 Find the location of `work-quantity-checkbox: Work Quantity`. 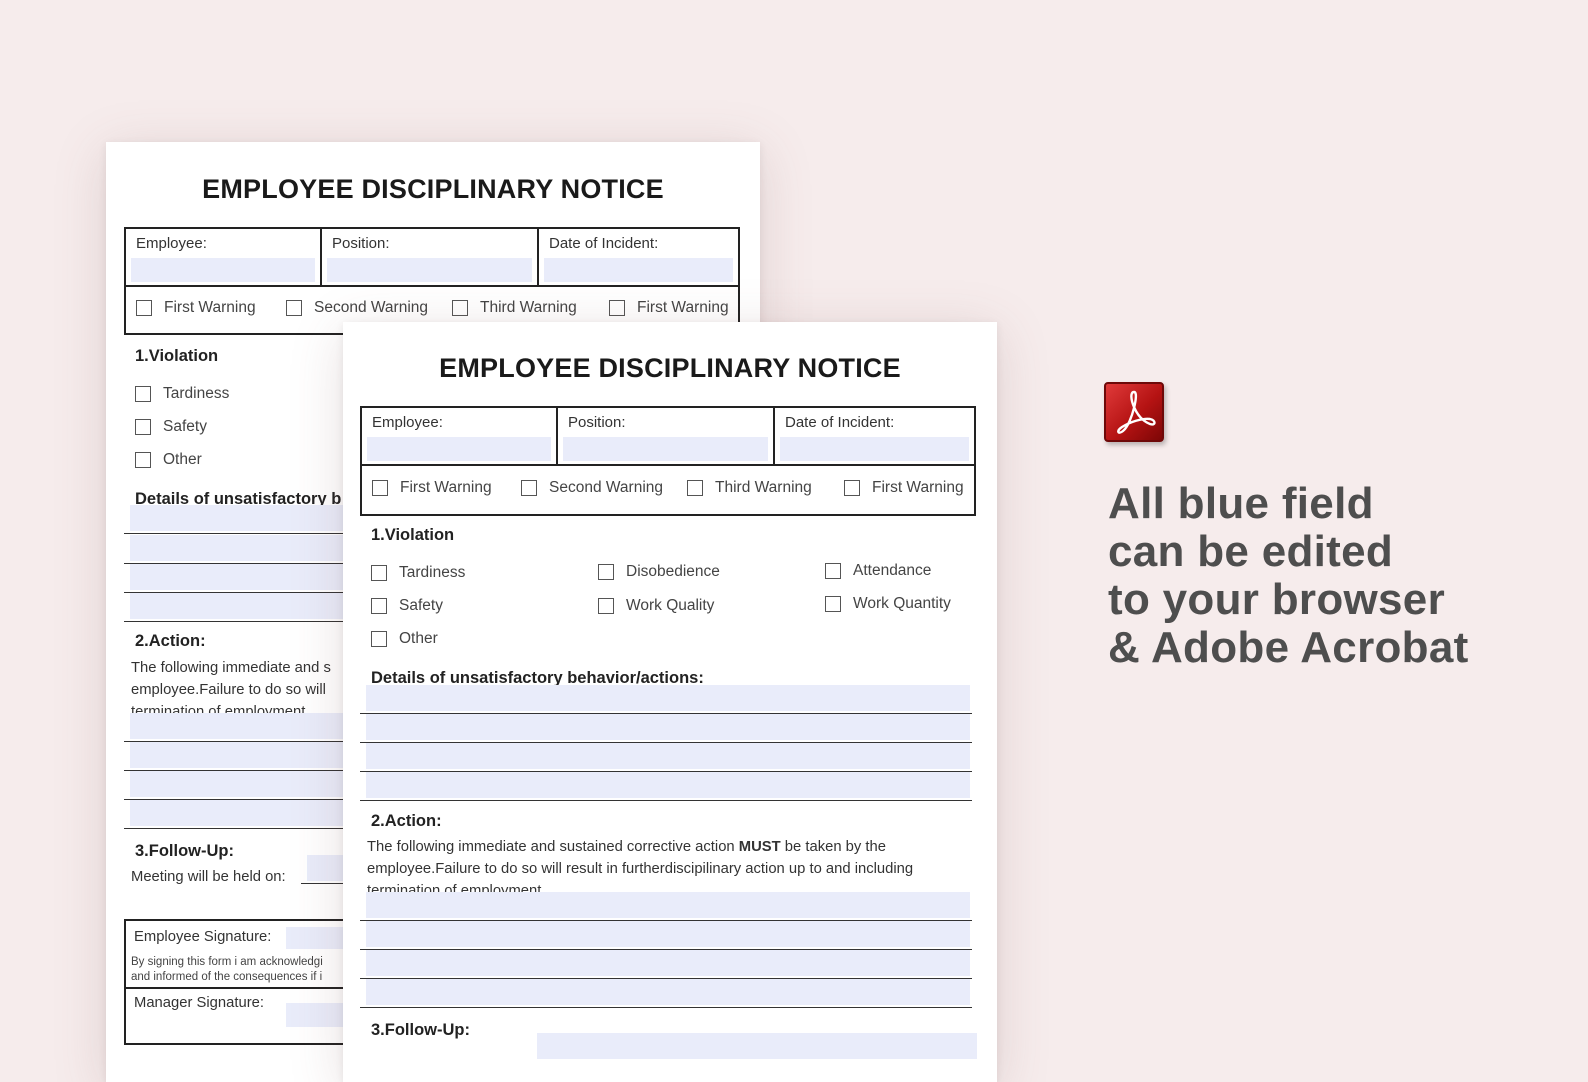

work-quantity-checkbox: Work Quantity is located at coordinates (888, 604).